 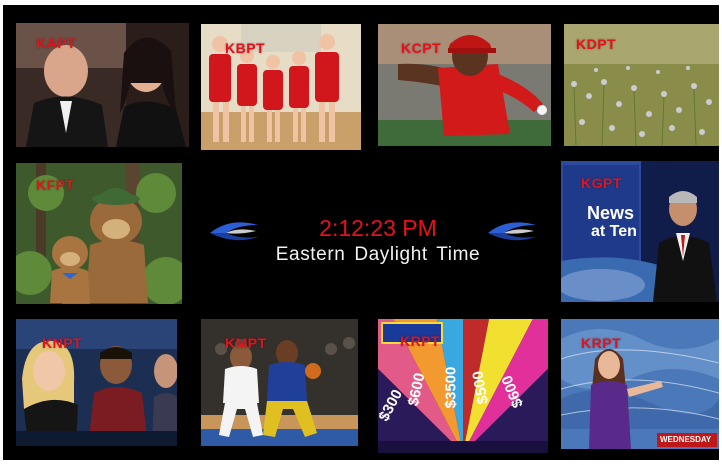 I want to click on tv-comedy-cast-thumbnail, so click(x=96, y=382).